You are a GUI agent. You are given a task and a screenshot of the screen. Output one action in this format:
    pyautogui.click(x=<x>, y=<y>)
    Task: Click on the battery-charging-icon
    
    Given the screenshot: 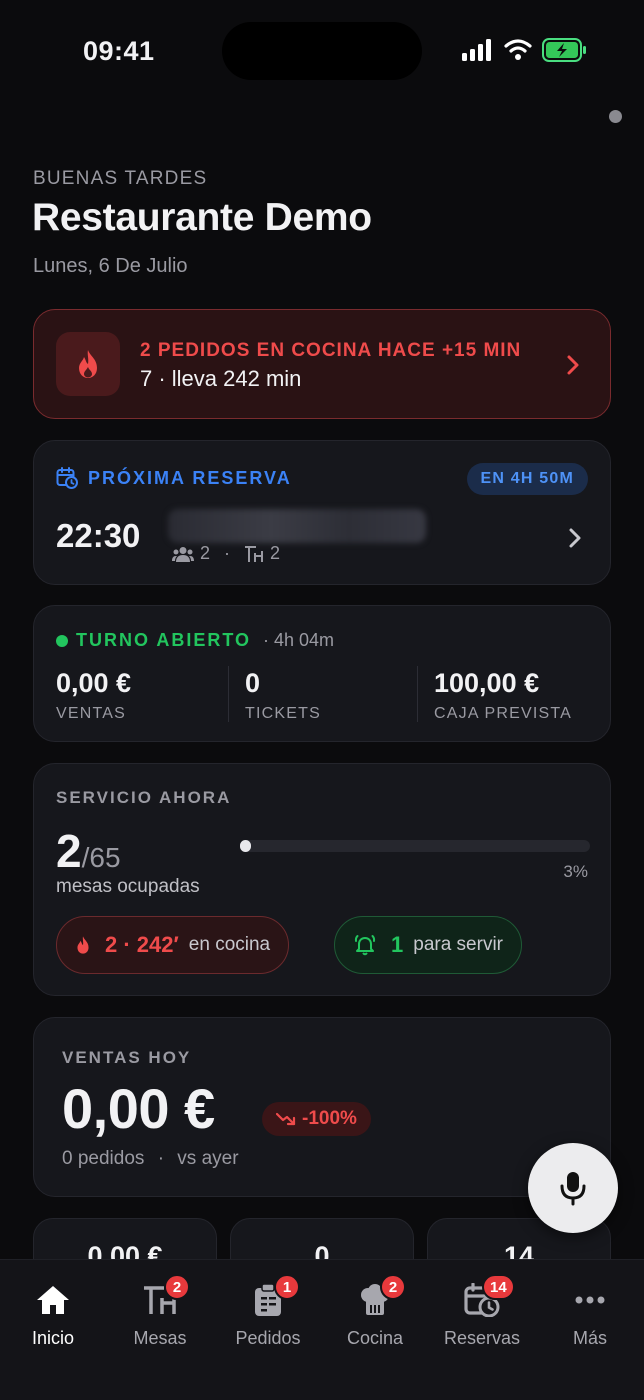 What is the action you would take?
    pyautogui.click(x=564, y=50)
    